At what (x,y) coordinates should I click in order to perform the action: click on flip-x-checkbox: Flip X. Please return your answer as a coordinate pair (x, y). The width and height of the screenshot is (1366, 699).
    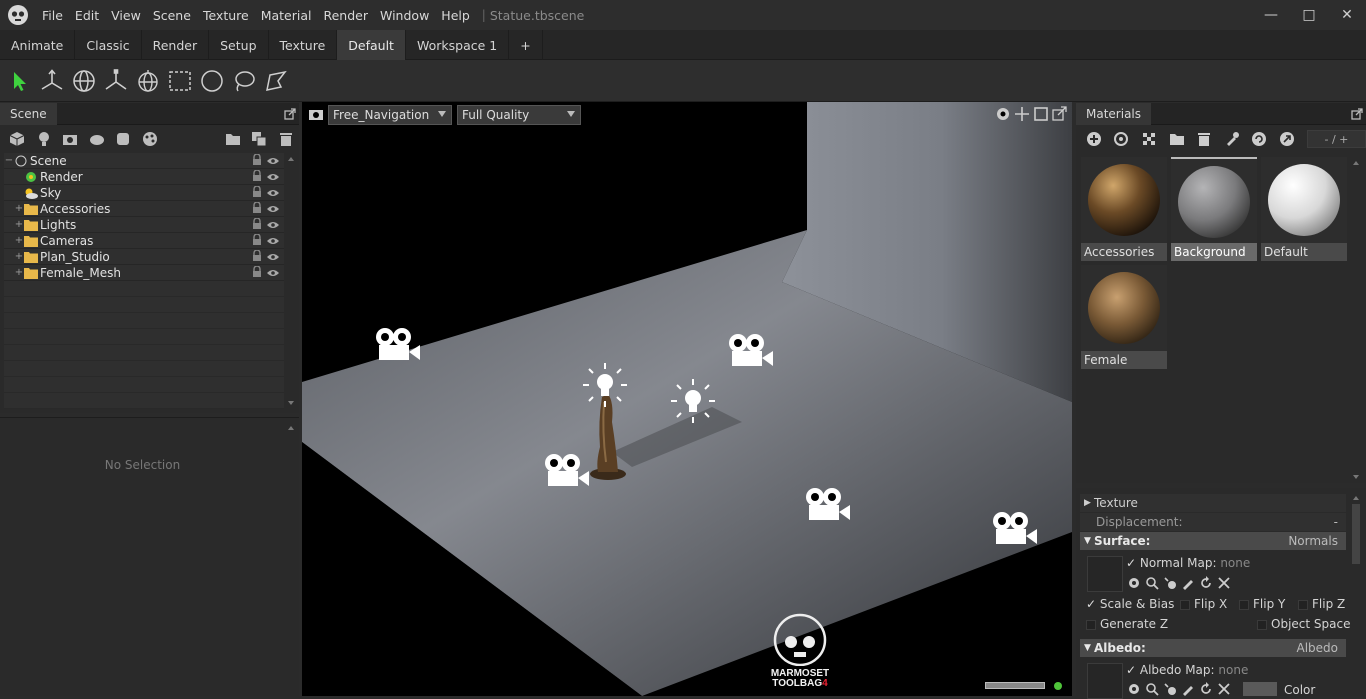
    Looking at the image, I should click on (1203, 604).